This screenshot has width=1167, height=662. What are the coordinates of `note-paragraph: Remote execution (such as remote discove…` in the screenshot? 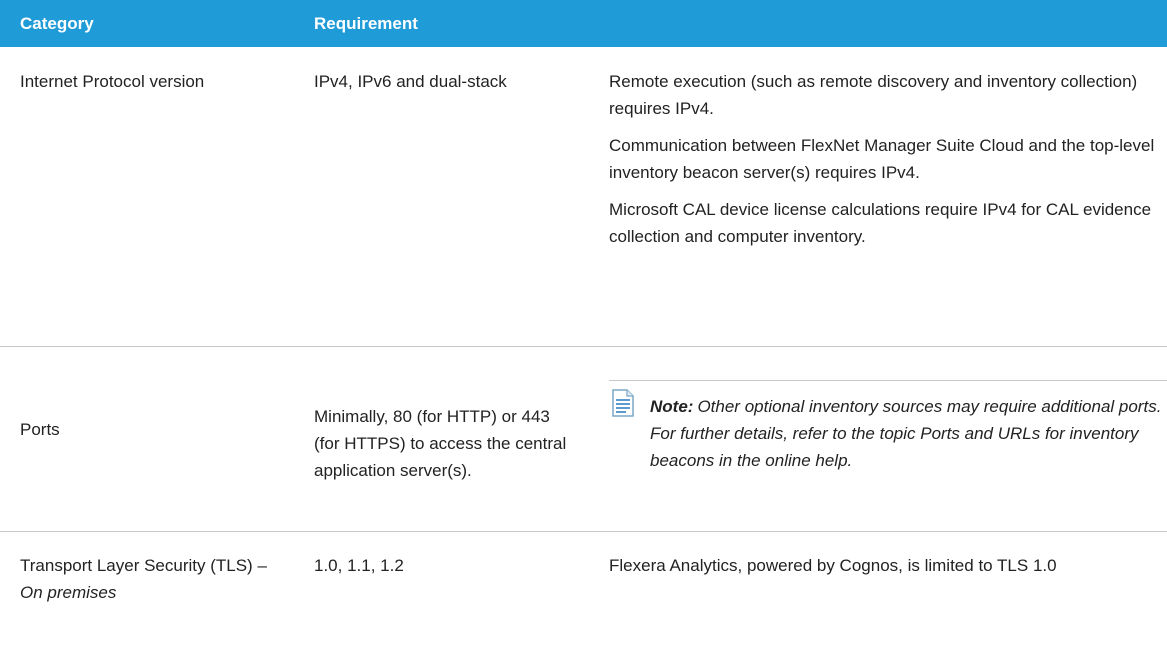 It's located at (873, 95).